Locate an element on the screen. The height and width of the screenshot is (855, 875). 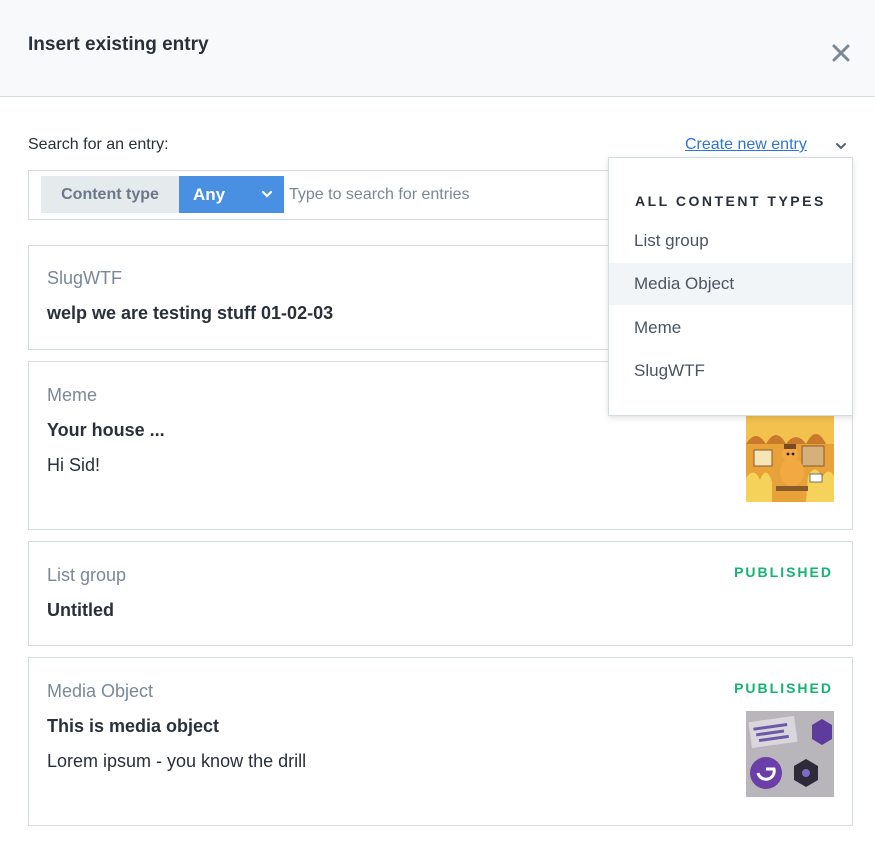
entry-title: Untitled is located at coordinates (80, 610).